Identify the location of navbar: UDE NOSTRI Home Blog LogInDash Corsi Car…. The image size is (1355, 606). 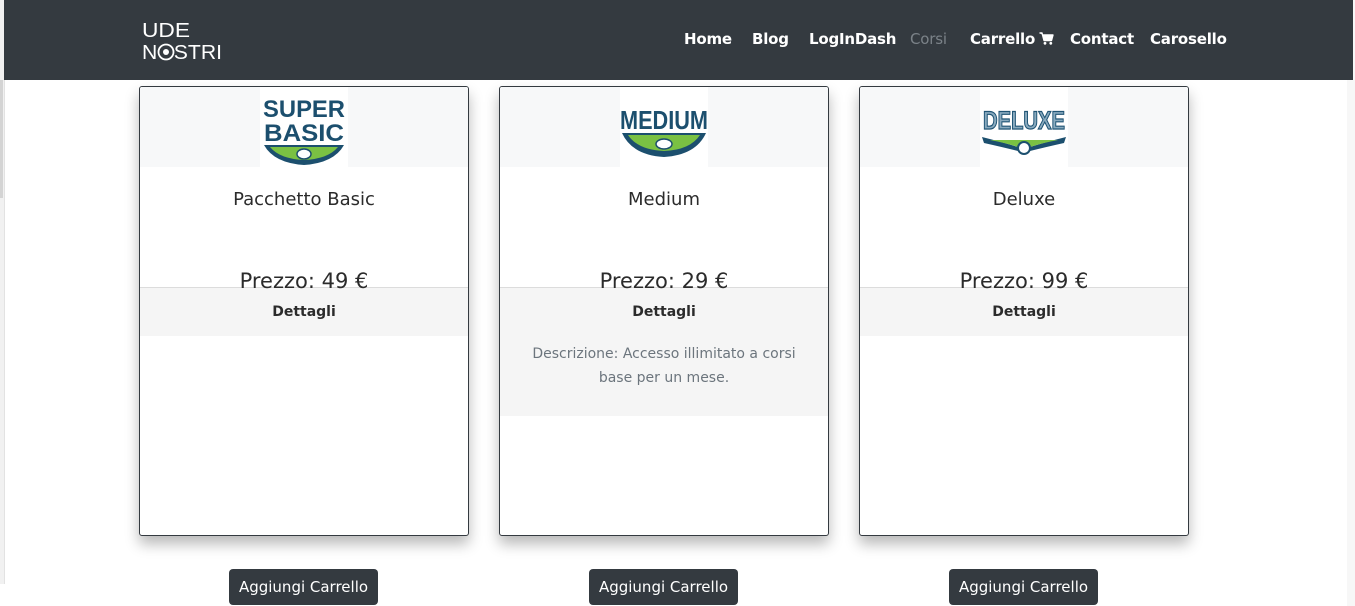
(678, 40).